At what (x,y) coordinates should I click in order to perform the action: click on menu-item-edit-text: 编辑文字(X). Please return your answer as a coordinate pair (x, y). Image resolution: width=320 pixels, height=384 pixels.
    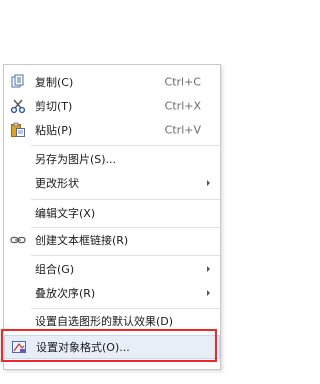
    Looking at the image, I should click on (112, 213).